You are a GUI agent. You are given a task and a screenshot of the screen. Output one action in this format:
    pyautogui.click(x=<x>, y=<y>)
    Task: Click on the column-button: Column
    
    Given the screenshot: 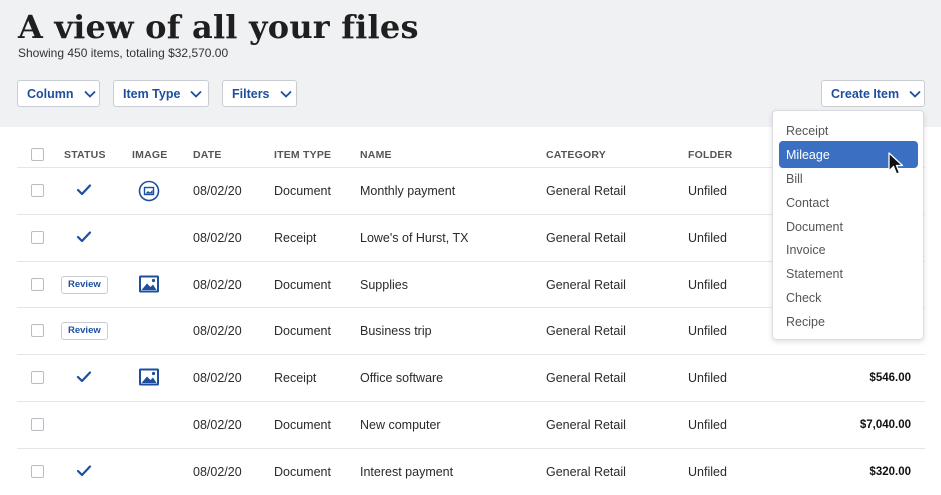 What is the action you would take?
    pyautogui.click(x=58, y=93)
    